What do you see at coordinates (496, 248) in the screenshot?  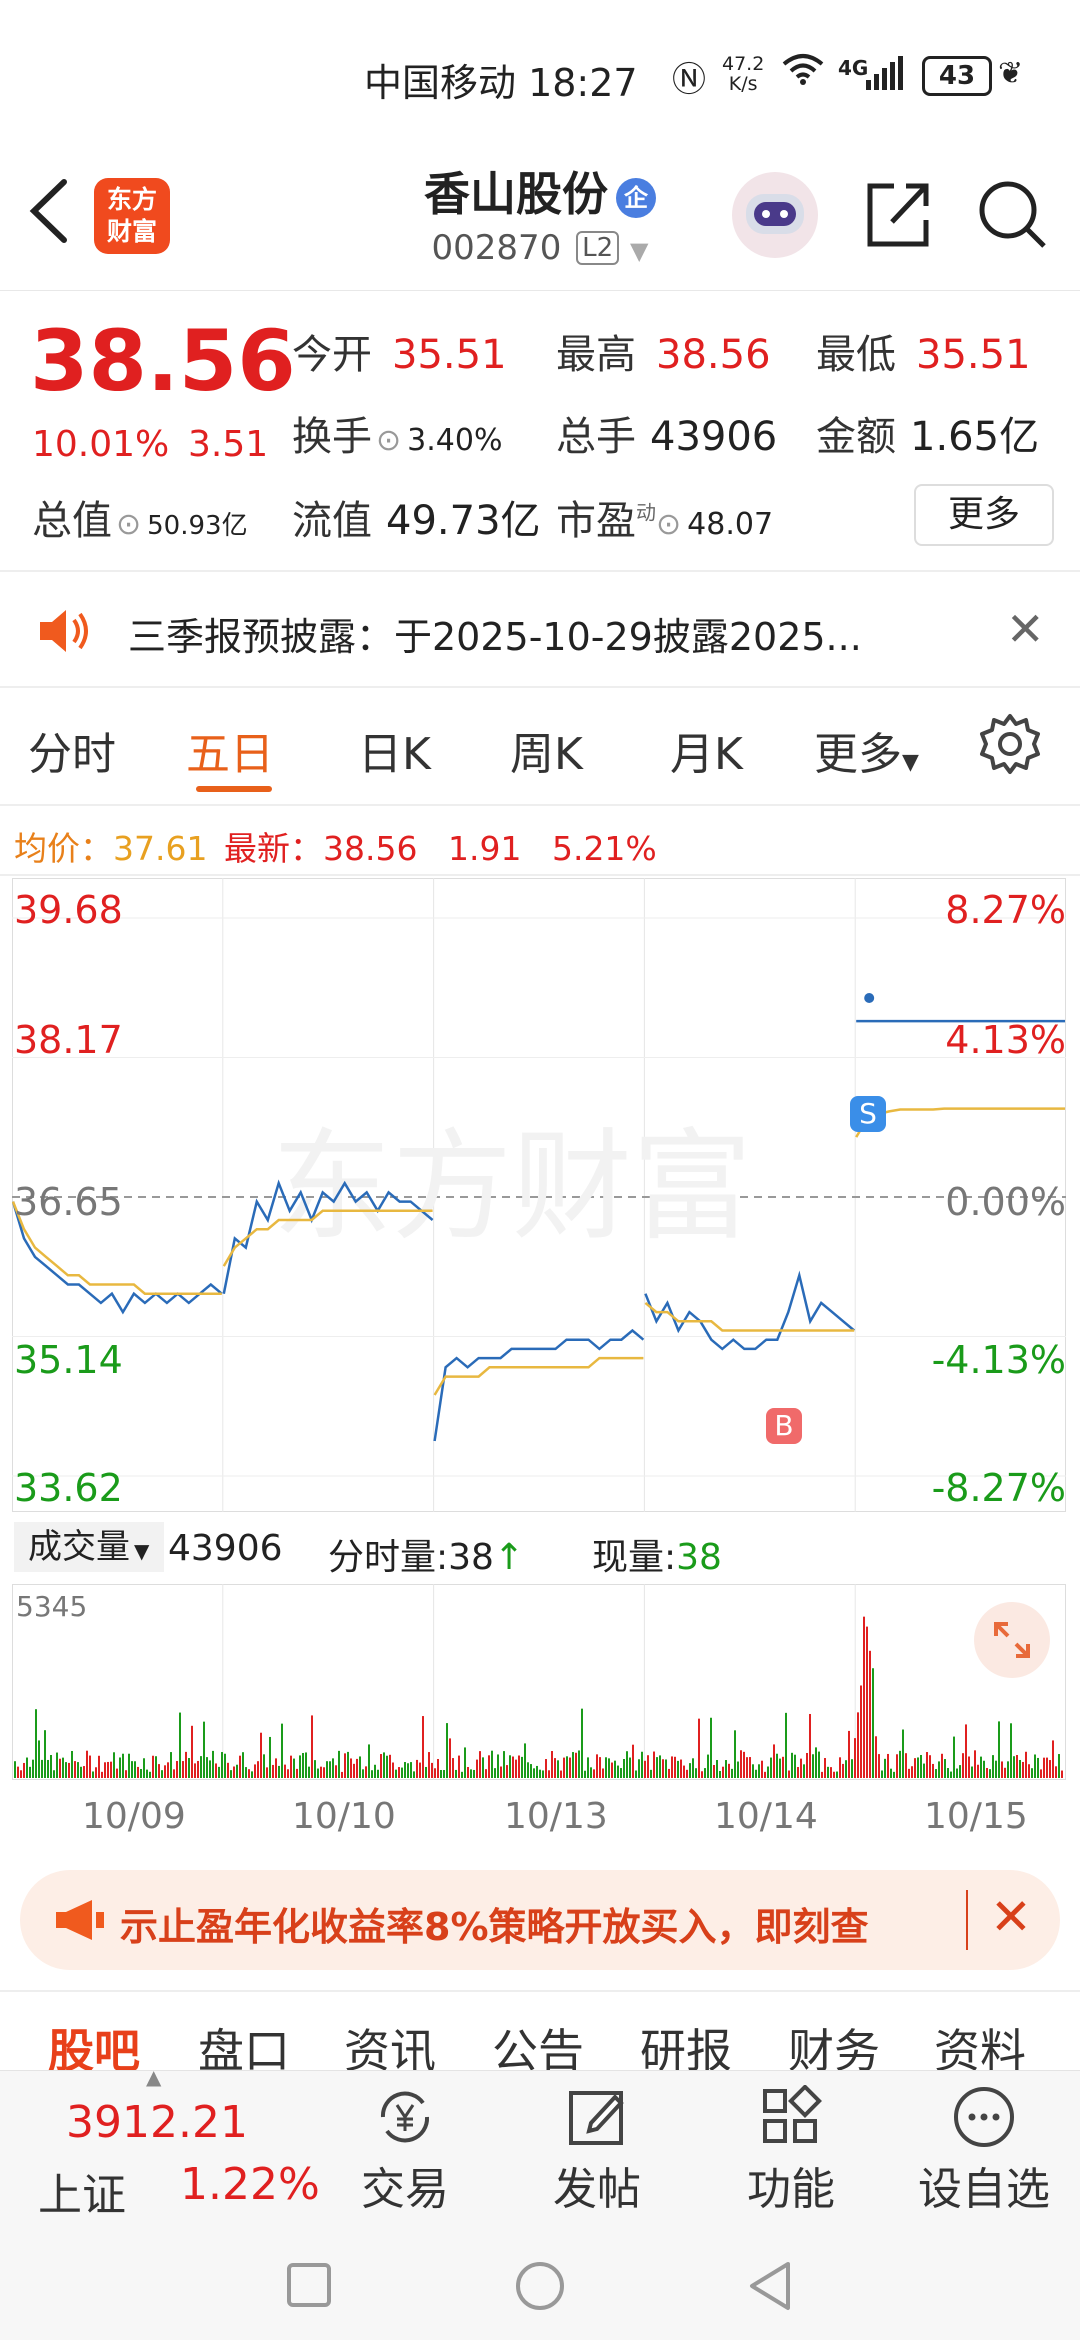 I see `stock-code: 002870` at bounding box center [496, 248].